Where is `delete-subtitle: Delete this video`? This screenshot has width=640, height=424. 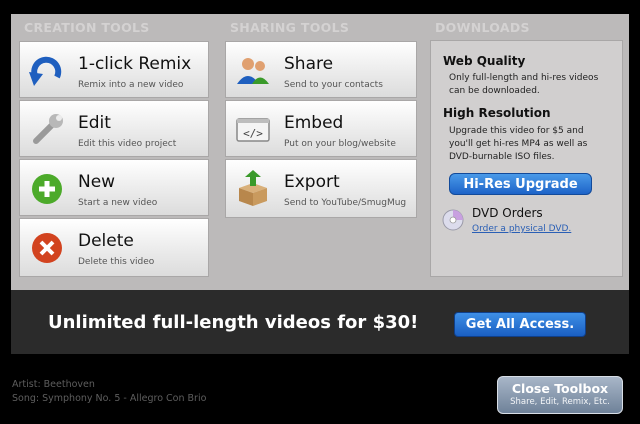 delete-subtitle: Delete this video is located at coordinates (116, 262).